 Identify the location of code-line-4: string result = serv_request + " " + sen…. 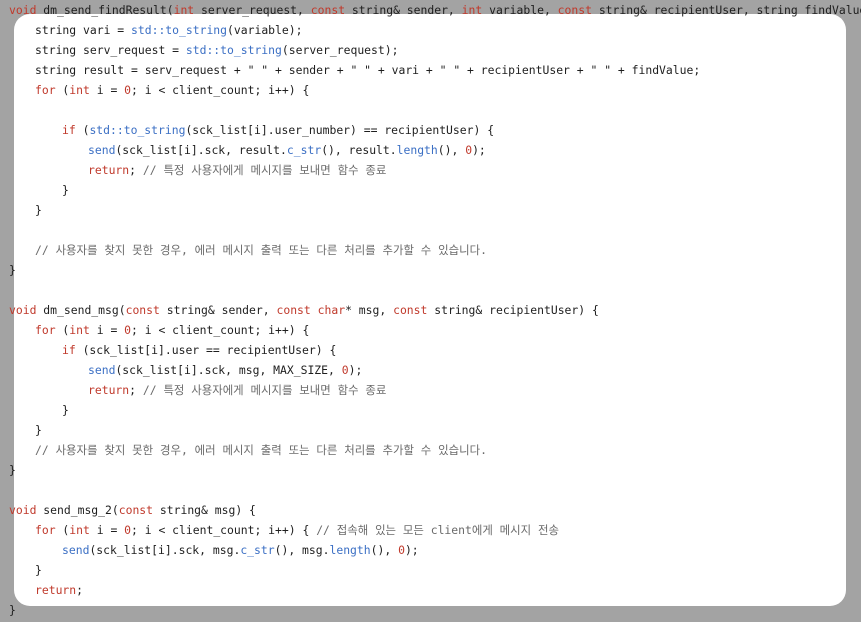
(367, 70).